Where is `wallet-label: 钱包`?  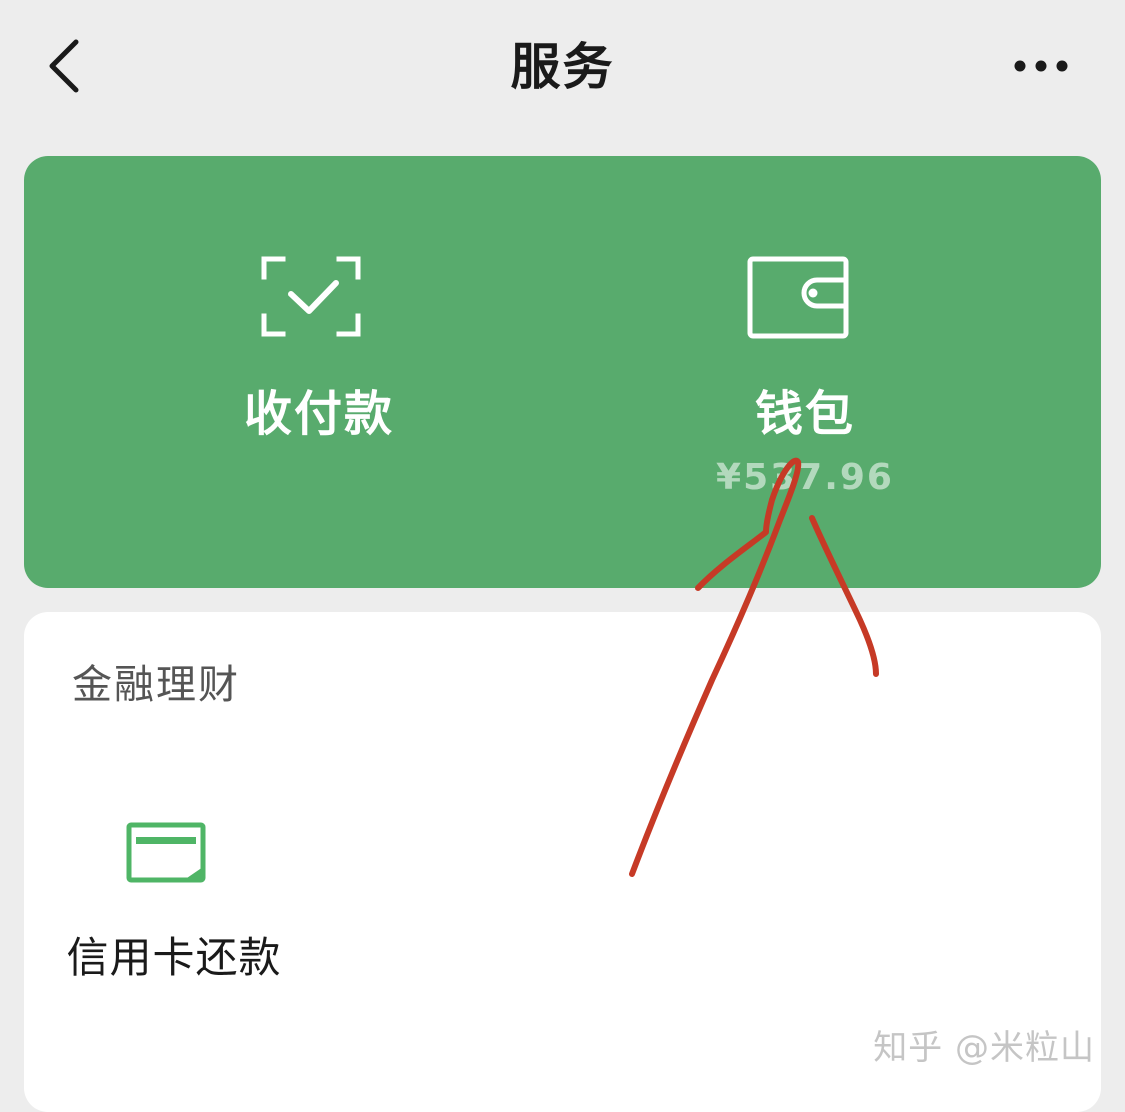
wallet-label: 钱包 is located at coordinates (804, 414).